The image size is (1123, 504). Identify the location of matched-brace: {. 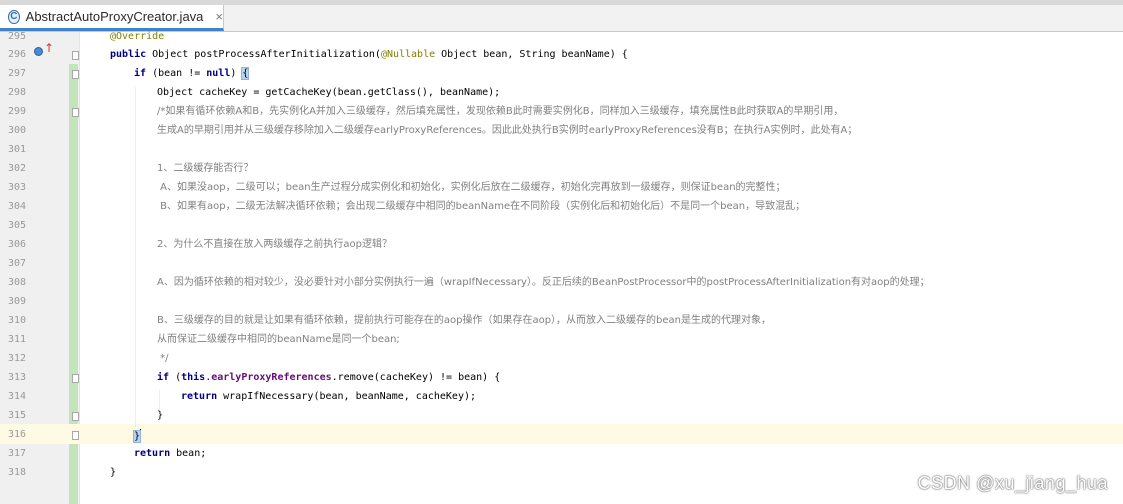
(245, 73).